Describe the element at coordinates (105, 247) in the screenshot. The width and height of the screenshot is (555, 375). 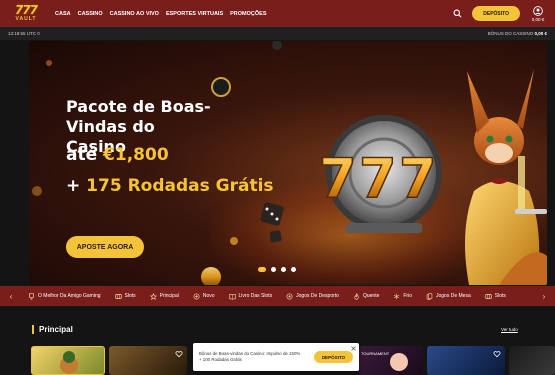
I see `bet-now-button: APOSTE AGORA` at that location.